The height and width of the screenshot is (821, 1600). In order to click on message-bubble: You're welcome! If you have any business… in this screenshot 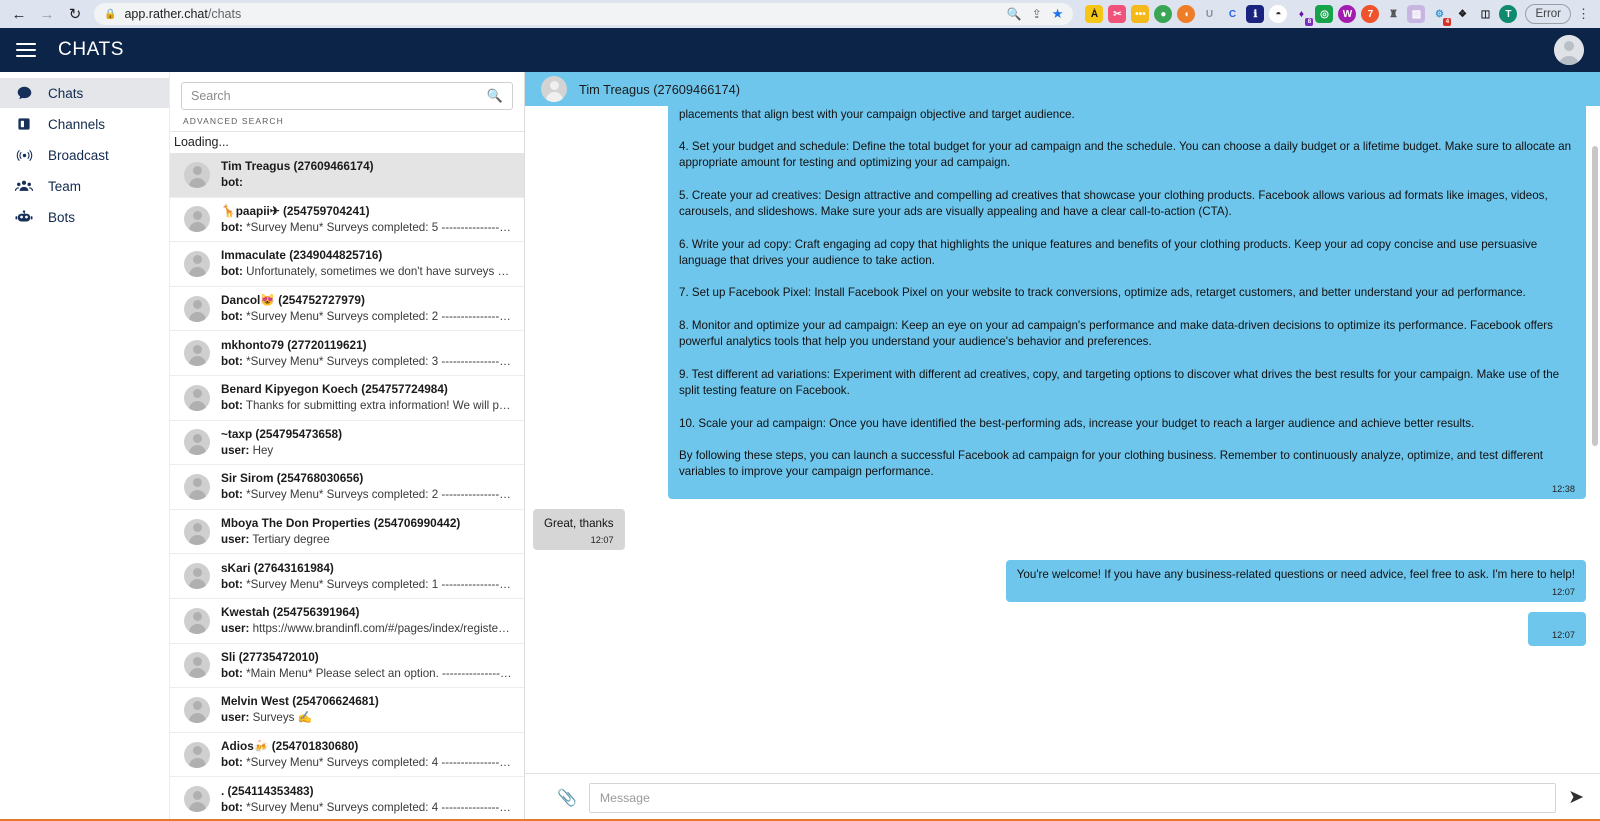, I will do `click(1295, 581)`.